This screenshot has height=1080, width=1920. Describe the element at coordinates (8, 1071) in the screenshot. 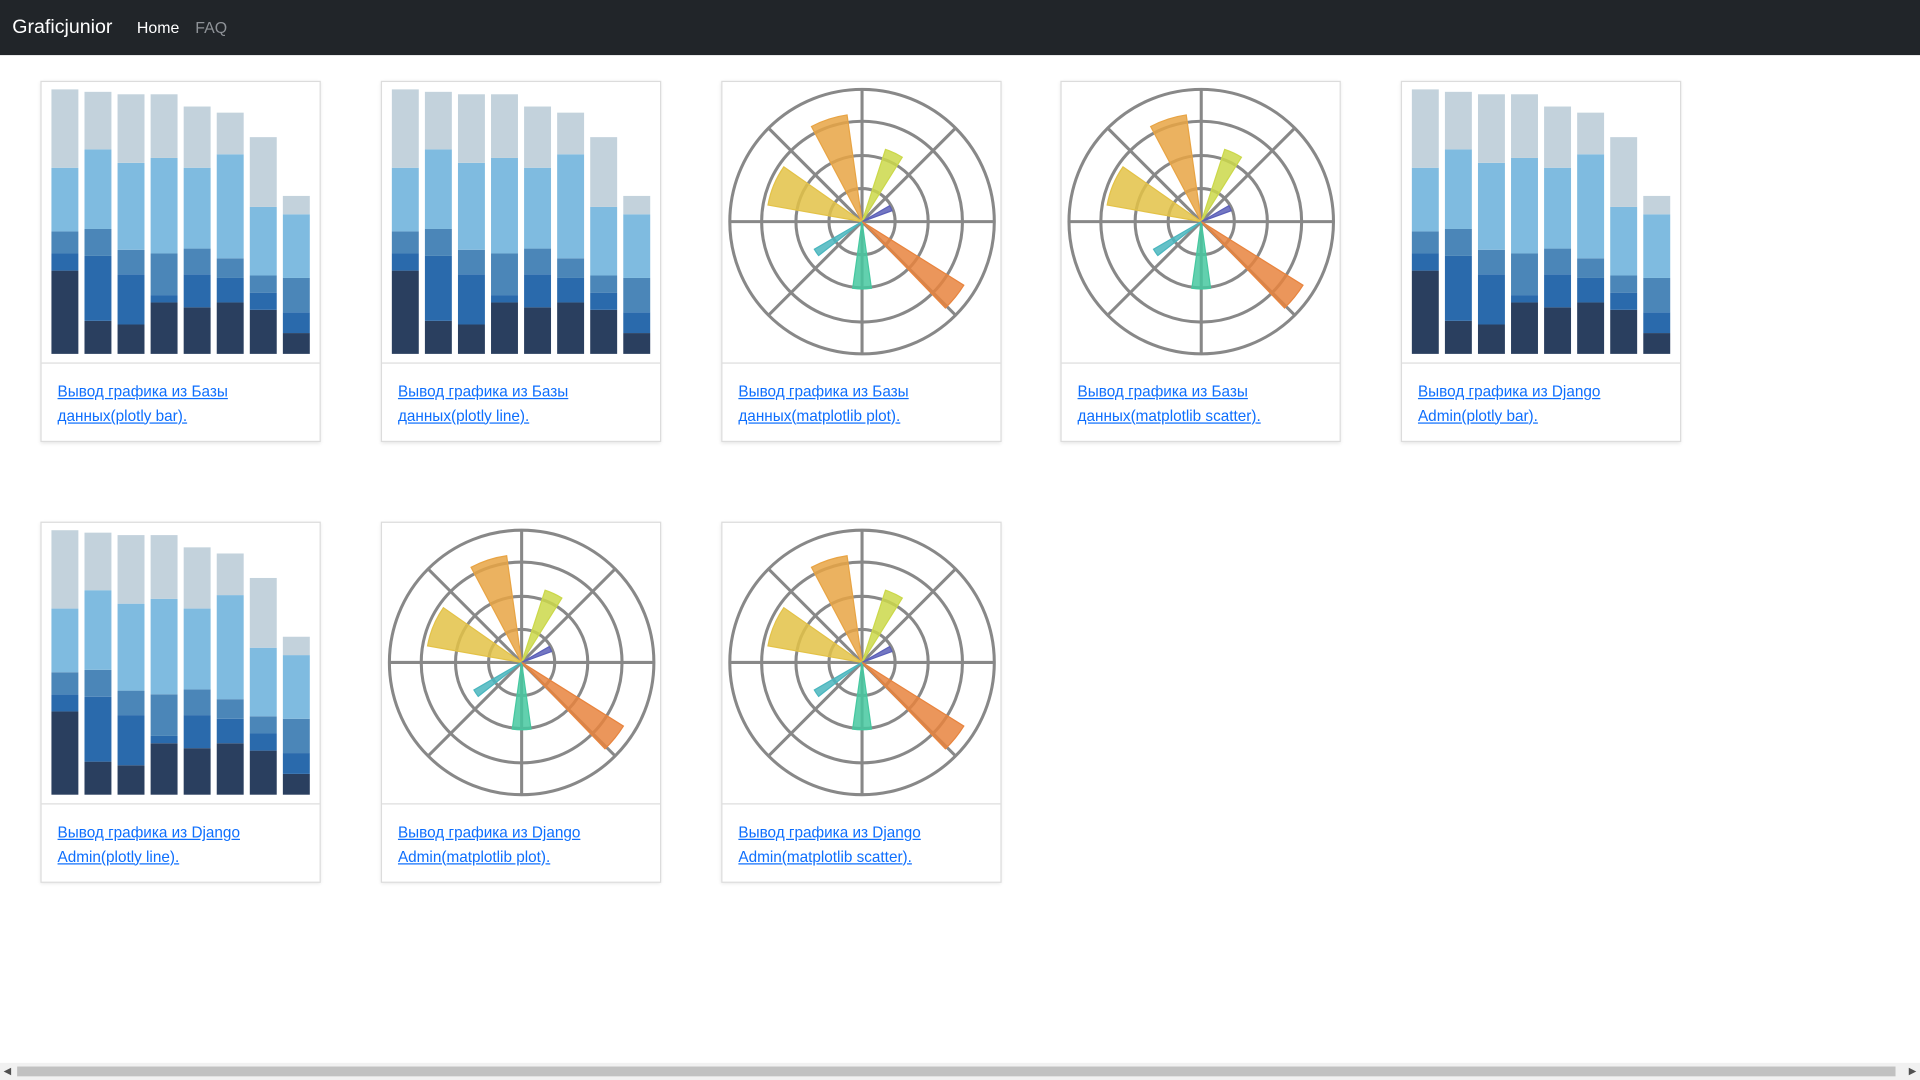

I see `scroll-left-arrow-icon: ◀` at that location.